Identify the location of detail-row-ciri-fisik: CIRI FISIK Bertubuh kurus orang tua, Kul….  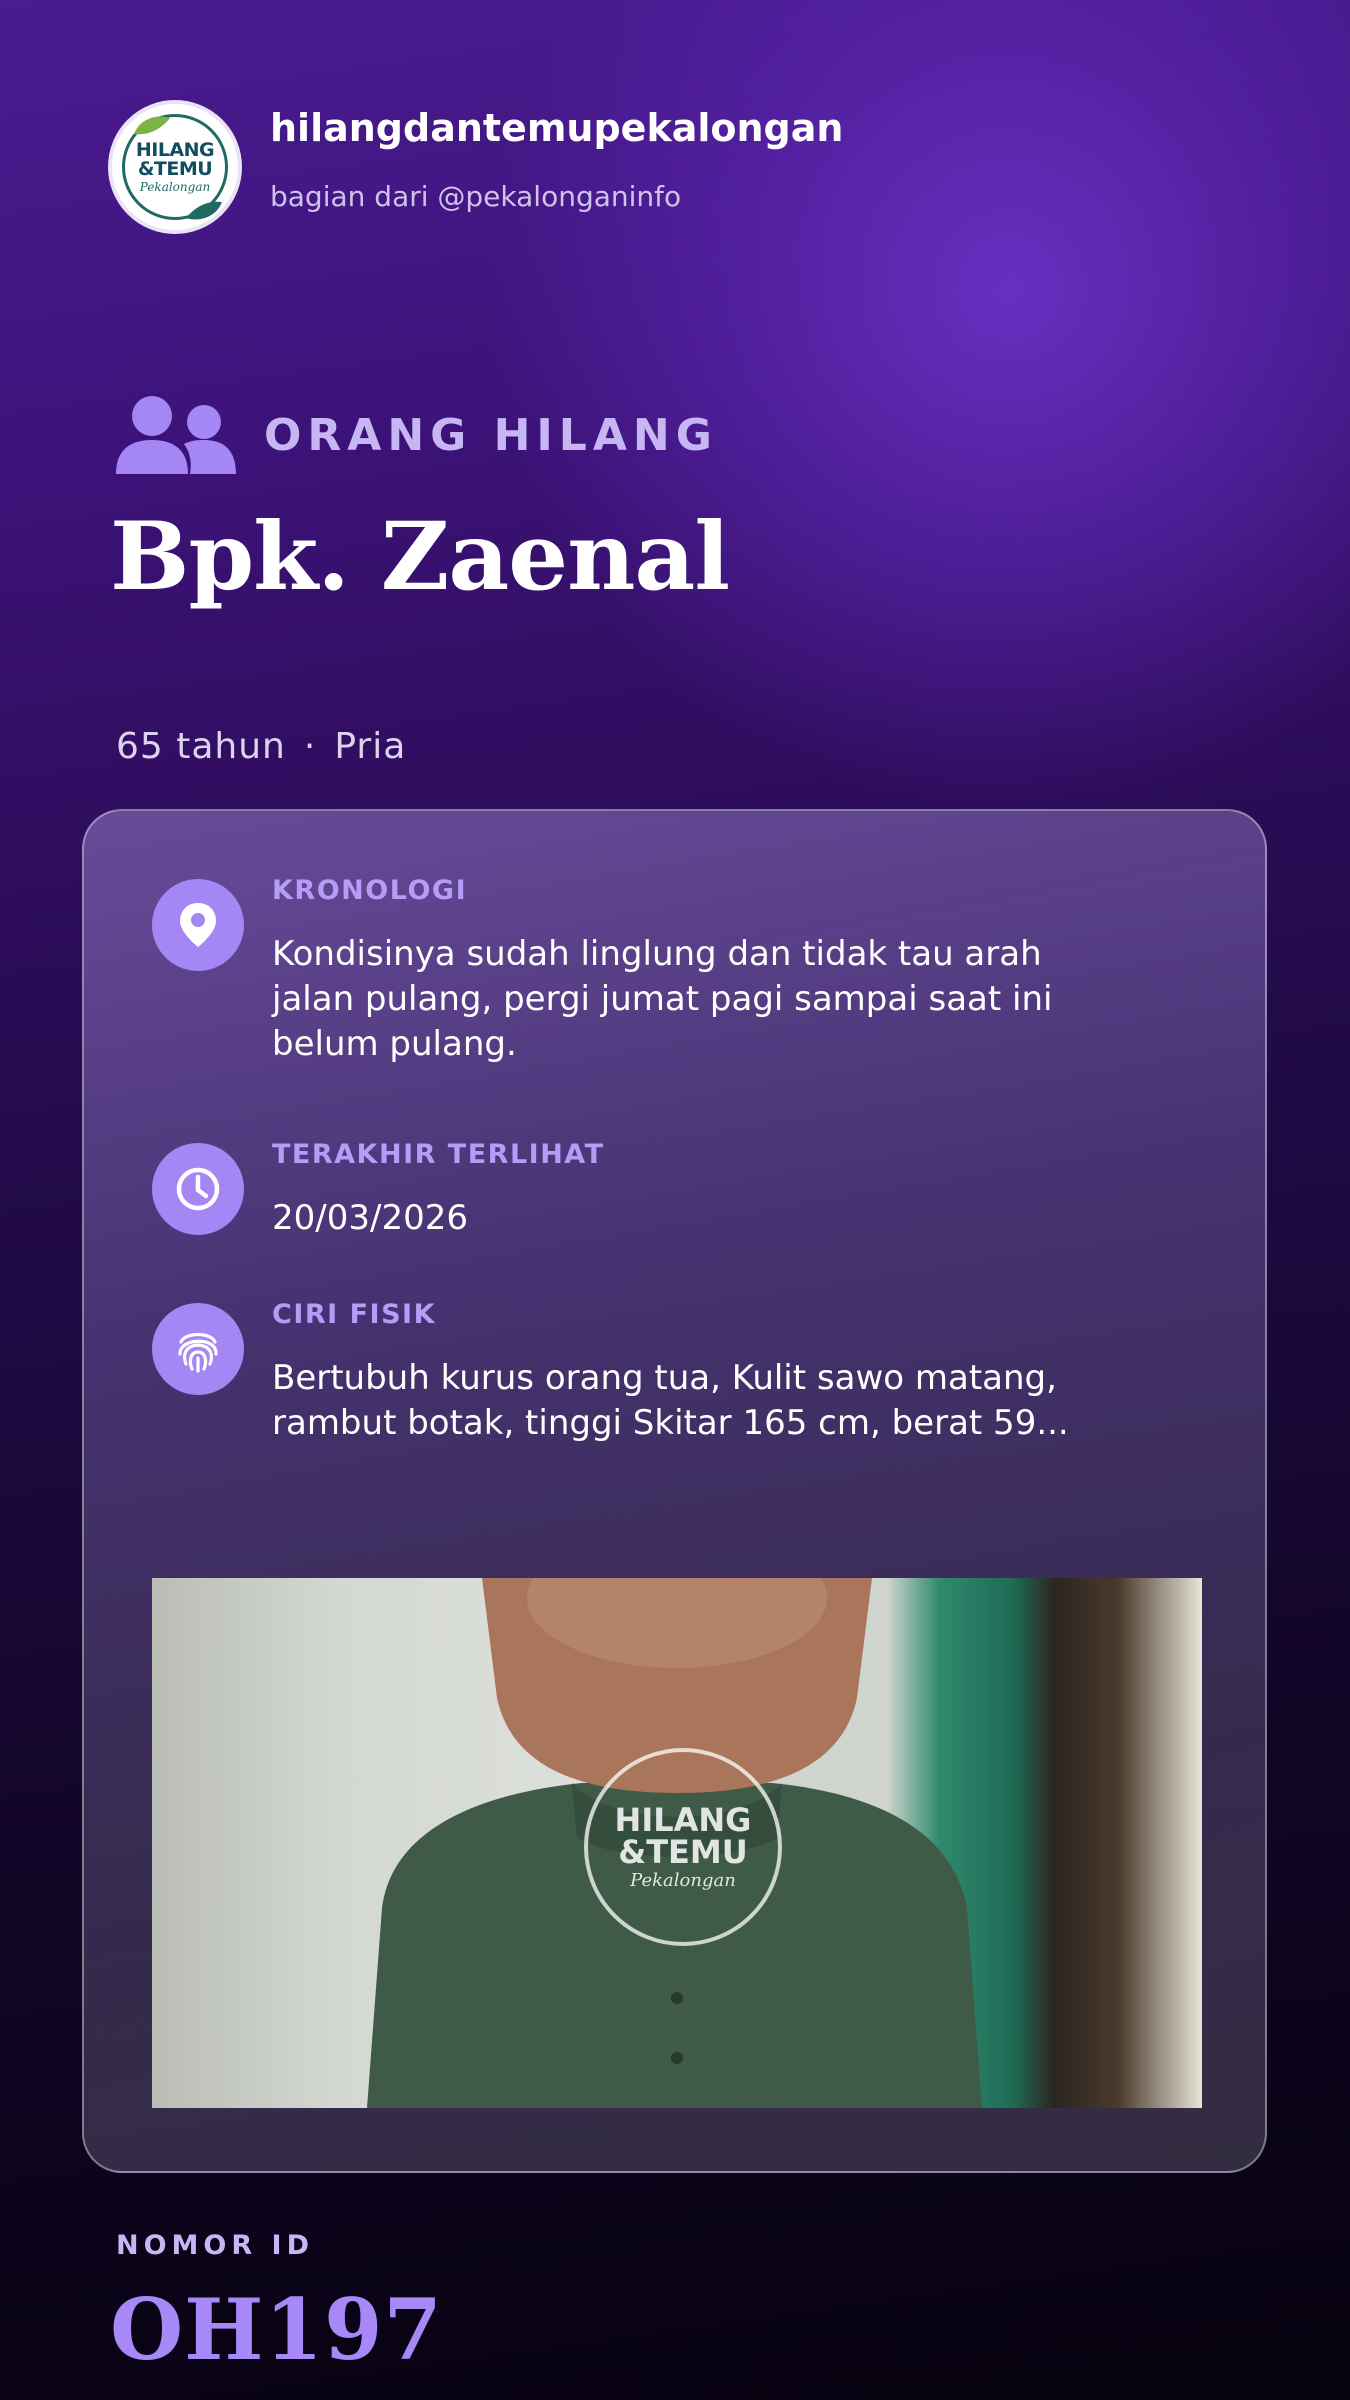
(612, 1372).